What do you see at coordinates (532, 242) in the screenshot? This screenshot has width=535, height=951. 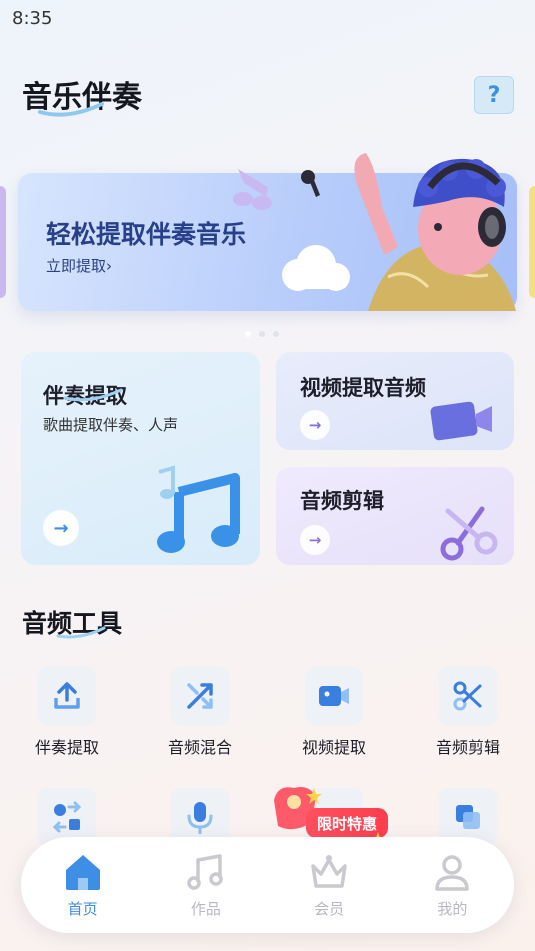 I see `banner-next-peek` at bounding box center [532, 242].